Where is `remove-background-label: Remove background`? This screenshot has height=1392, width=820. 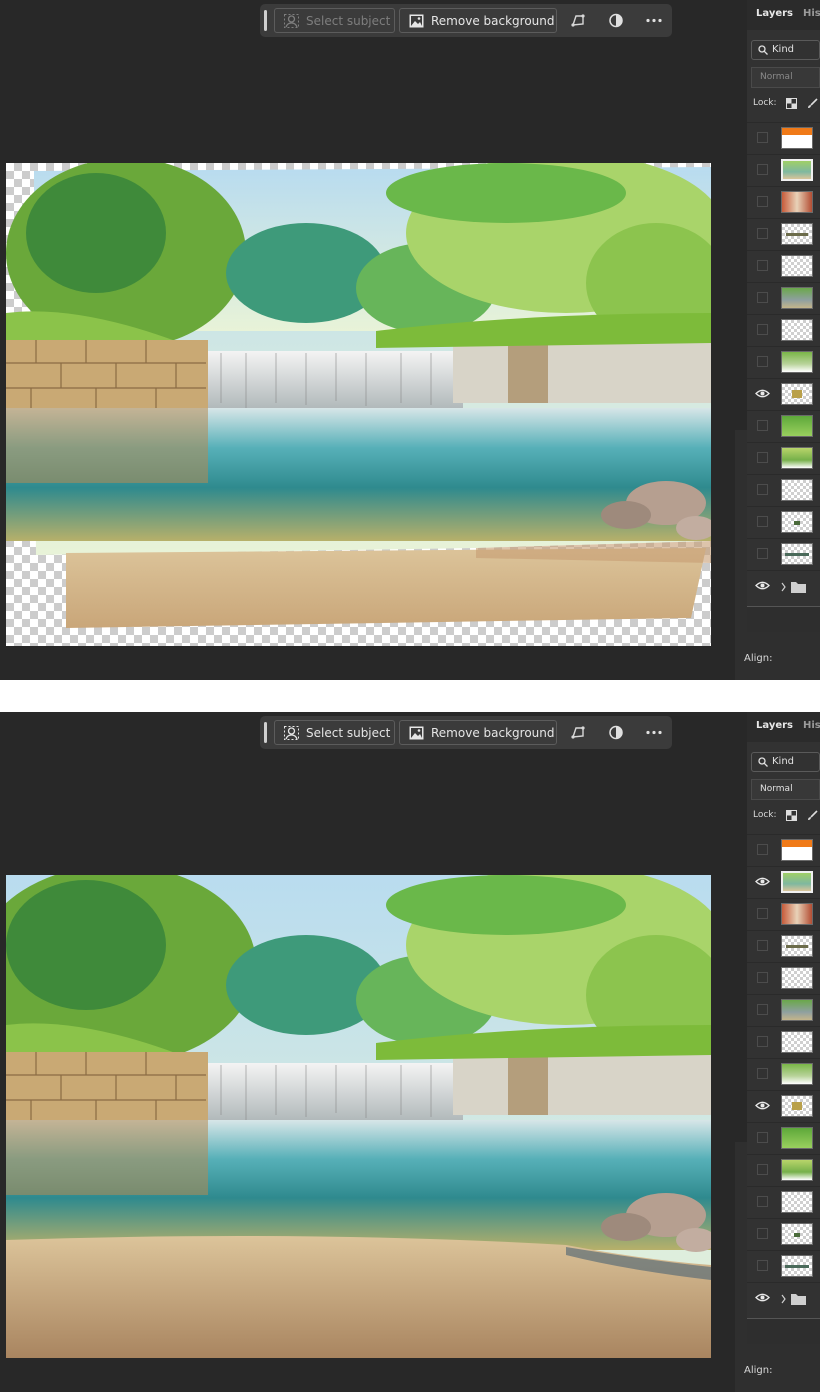 remove-background-label: Remove background is located at coordinates (493, 21).